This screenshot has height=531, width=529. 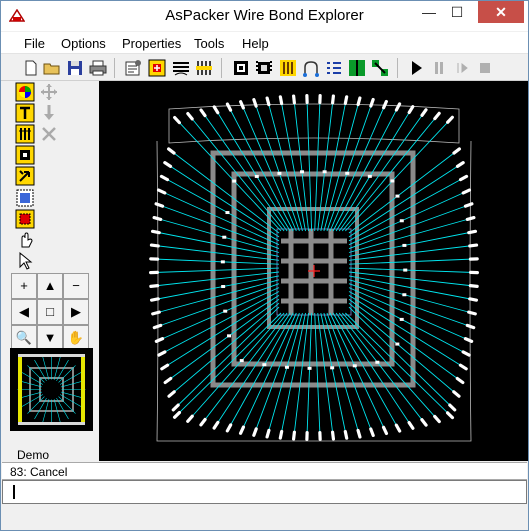 What do you see at coordinates (49, 92) in the screenshot?
I see `move-icon` at bounding box center [49, 92].